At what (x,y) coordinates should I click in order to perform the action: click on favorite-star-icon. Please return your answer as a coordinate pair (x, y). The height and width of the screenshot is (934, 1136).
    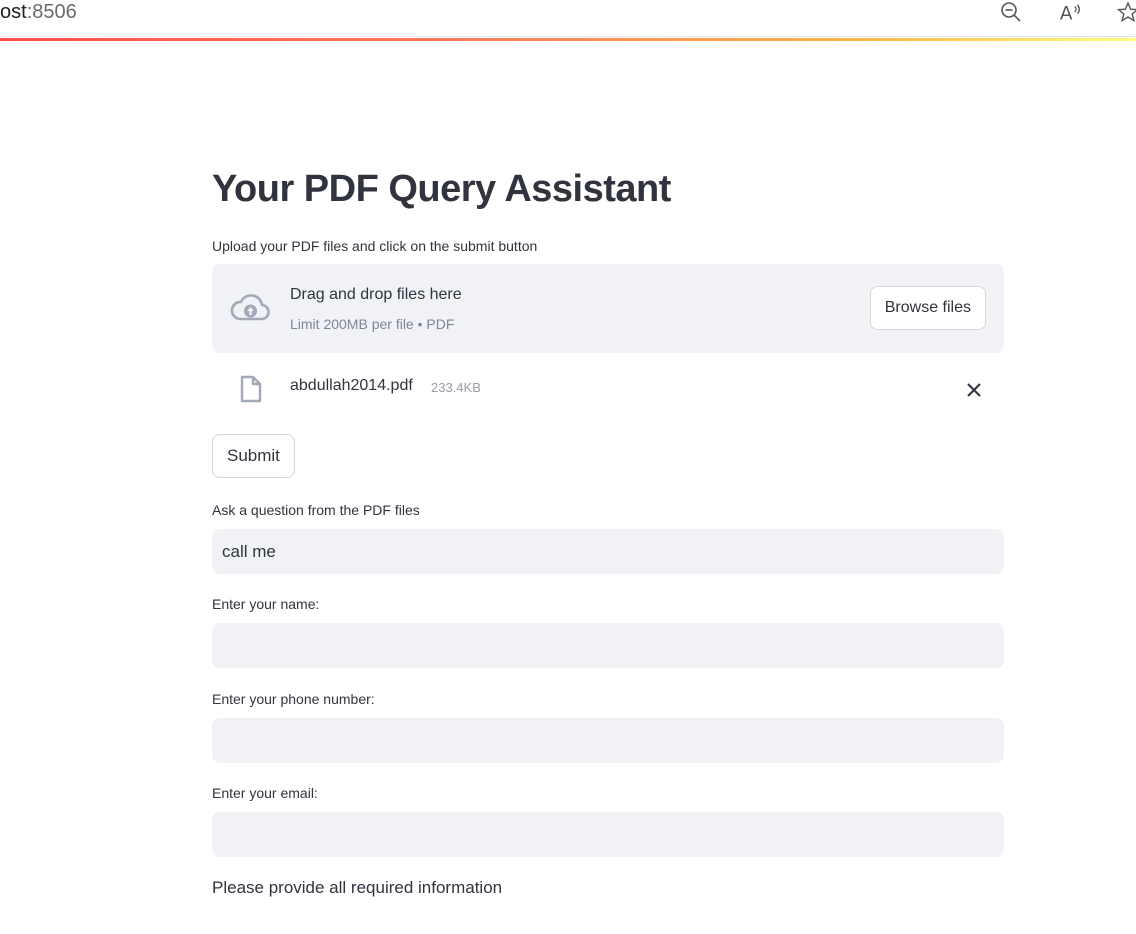
    Looking at the image, I should click on (1126, 12).